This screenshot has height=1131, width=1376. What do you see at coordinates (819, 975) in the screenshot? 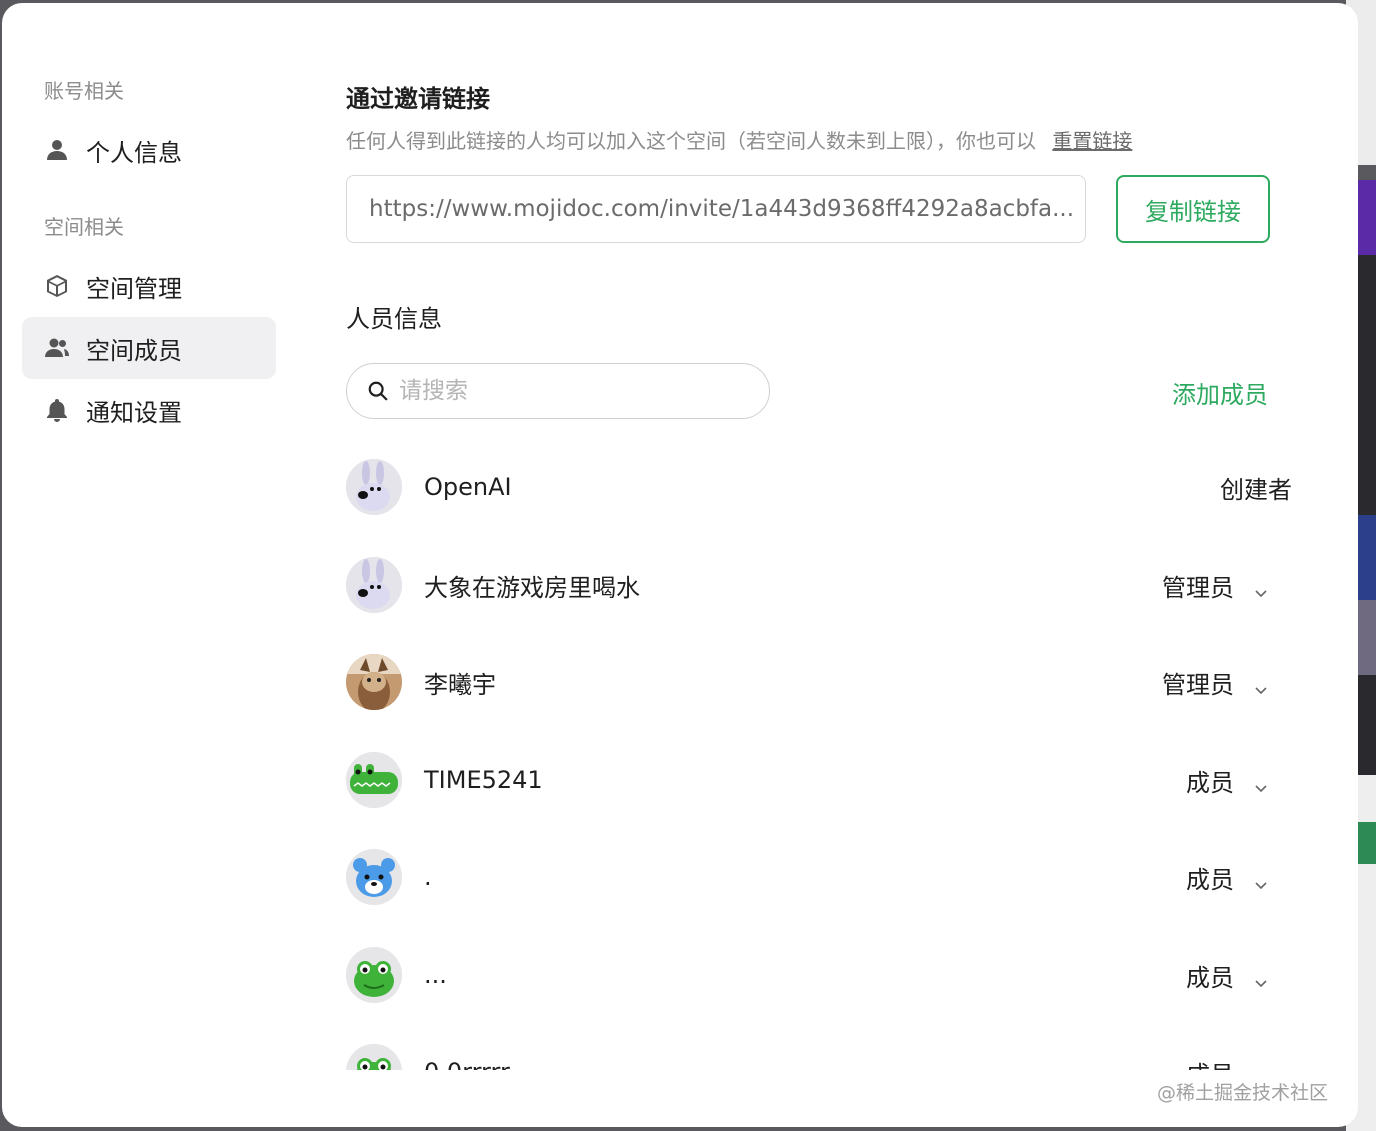
I see `member-row: ... 成员` at bounding box center [819, 975].